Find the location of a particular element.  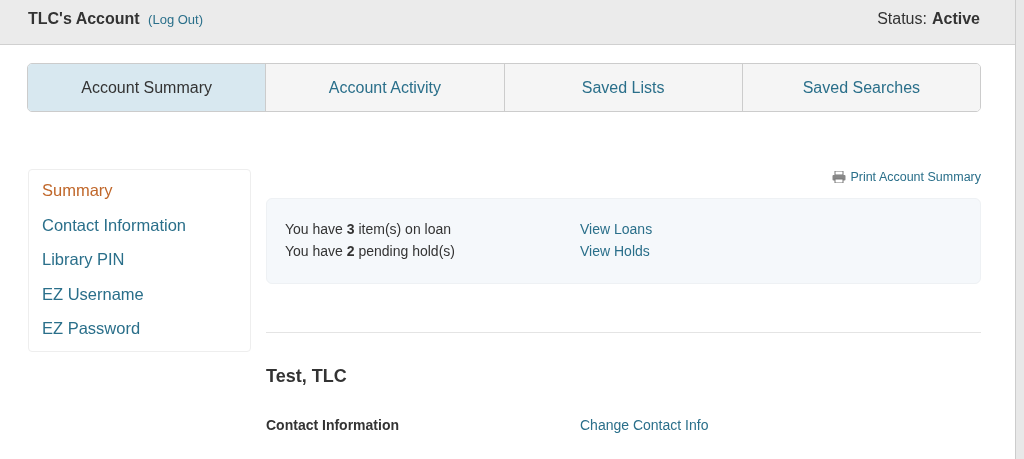

logout-link: (Log Out) is located at coordinates (176, 19).